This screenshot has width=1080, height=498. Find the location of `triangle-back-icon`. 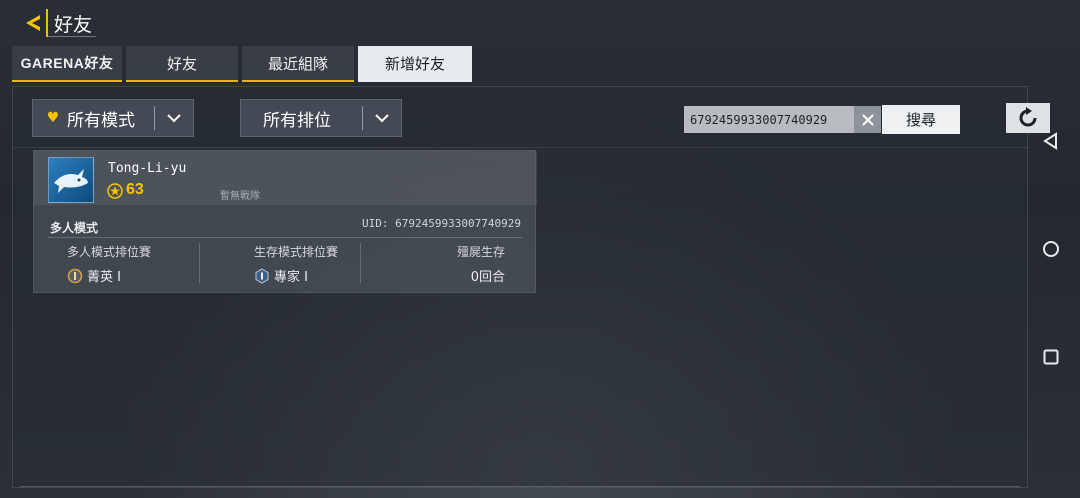

triangle-back-icon is located at coordinates (1050, 141).